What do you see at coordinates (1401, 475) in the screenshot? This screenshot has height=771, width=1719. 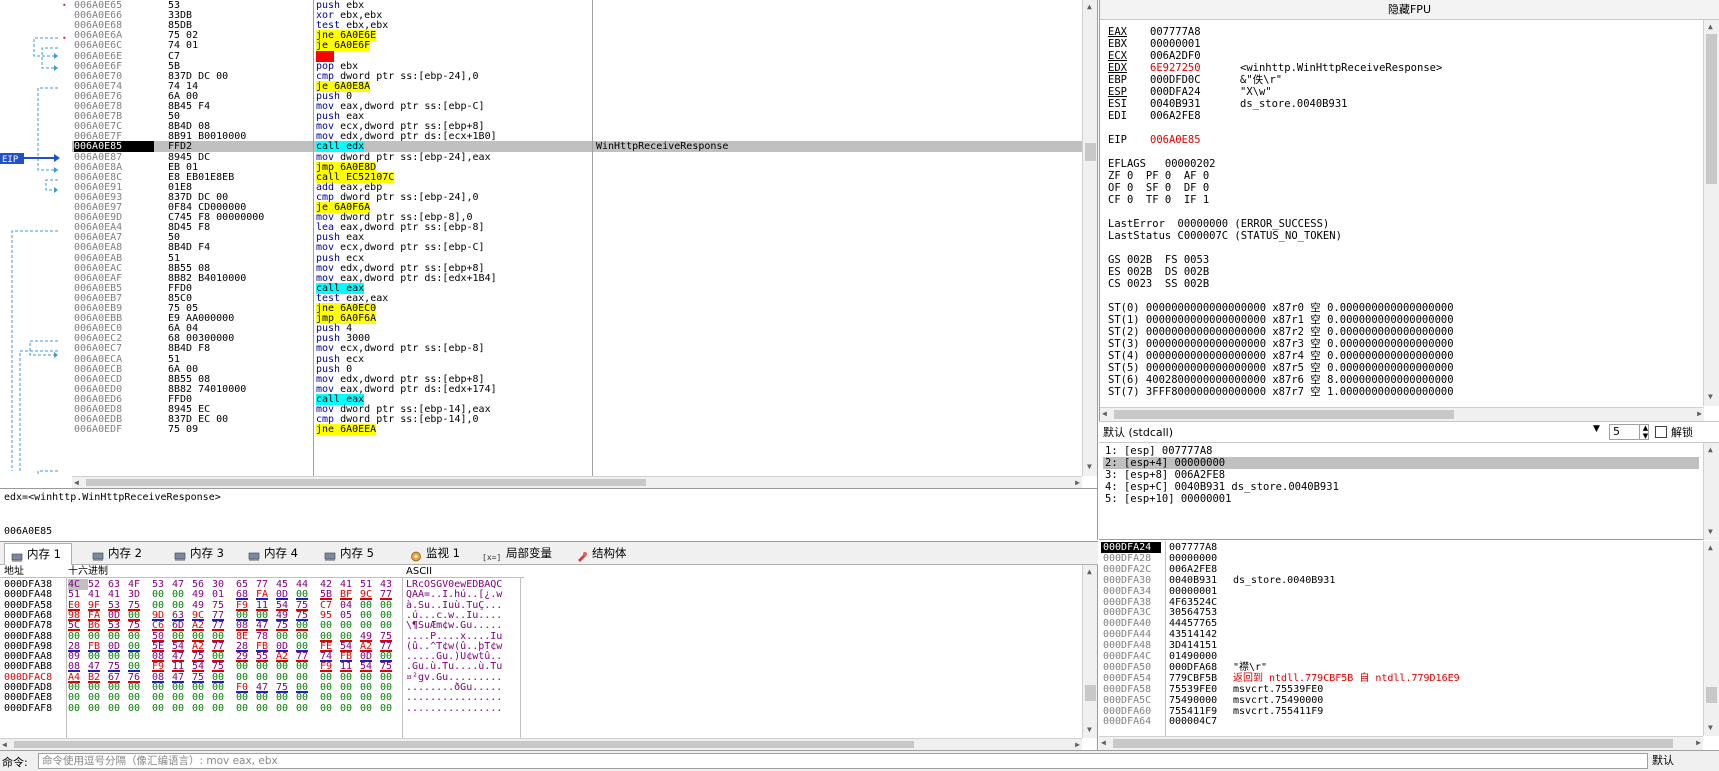 I see `call-argument-row: 3: [esp+8] 006A2FE8` at bounding box center [1401, 475].